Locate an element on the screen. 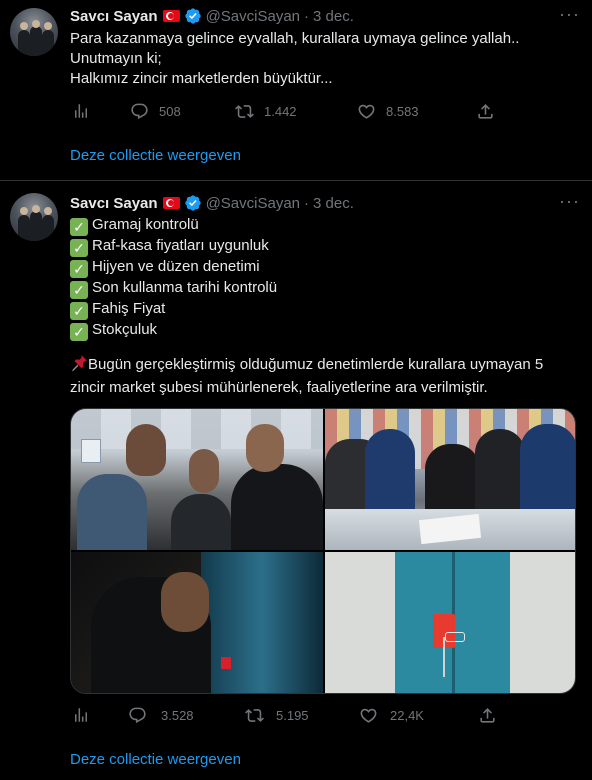 The image size is (592, 780). retweet-count: 5.195 is located at coordinates (292, 715).